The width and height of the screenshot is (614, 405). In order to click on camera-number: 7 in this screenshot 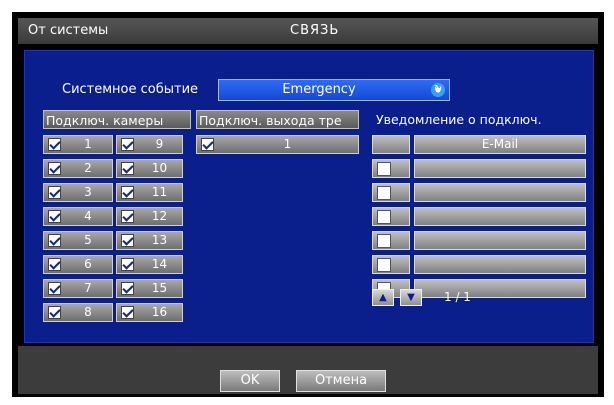, I will do `click(88, 288)`.